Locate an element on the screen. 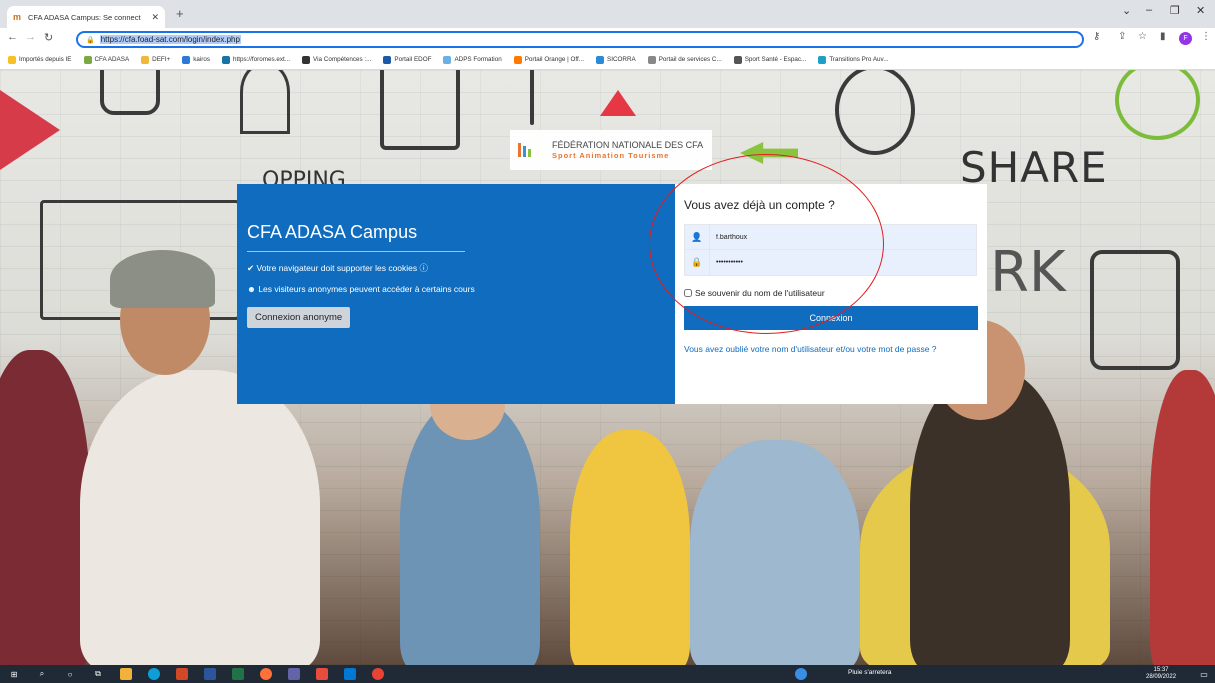  bookmark-label: CFA ADASA is located at coordinates (112, 59).